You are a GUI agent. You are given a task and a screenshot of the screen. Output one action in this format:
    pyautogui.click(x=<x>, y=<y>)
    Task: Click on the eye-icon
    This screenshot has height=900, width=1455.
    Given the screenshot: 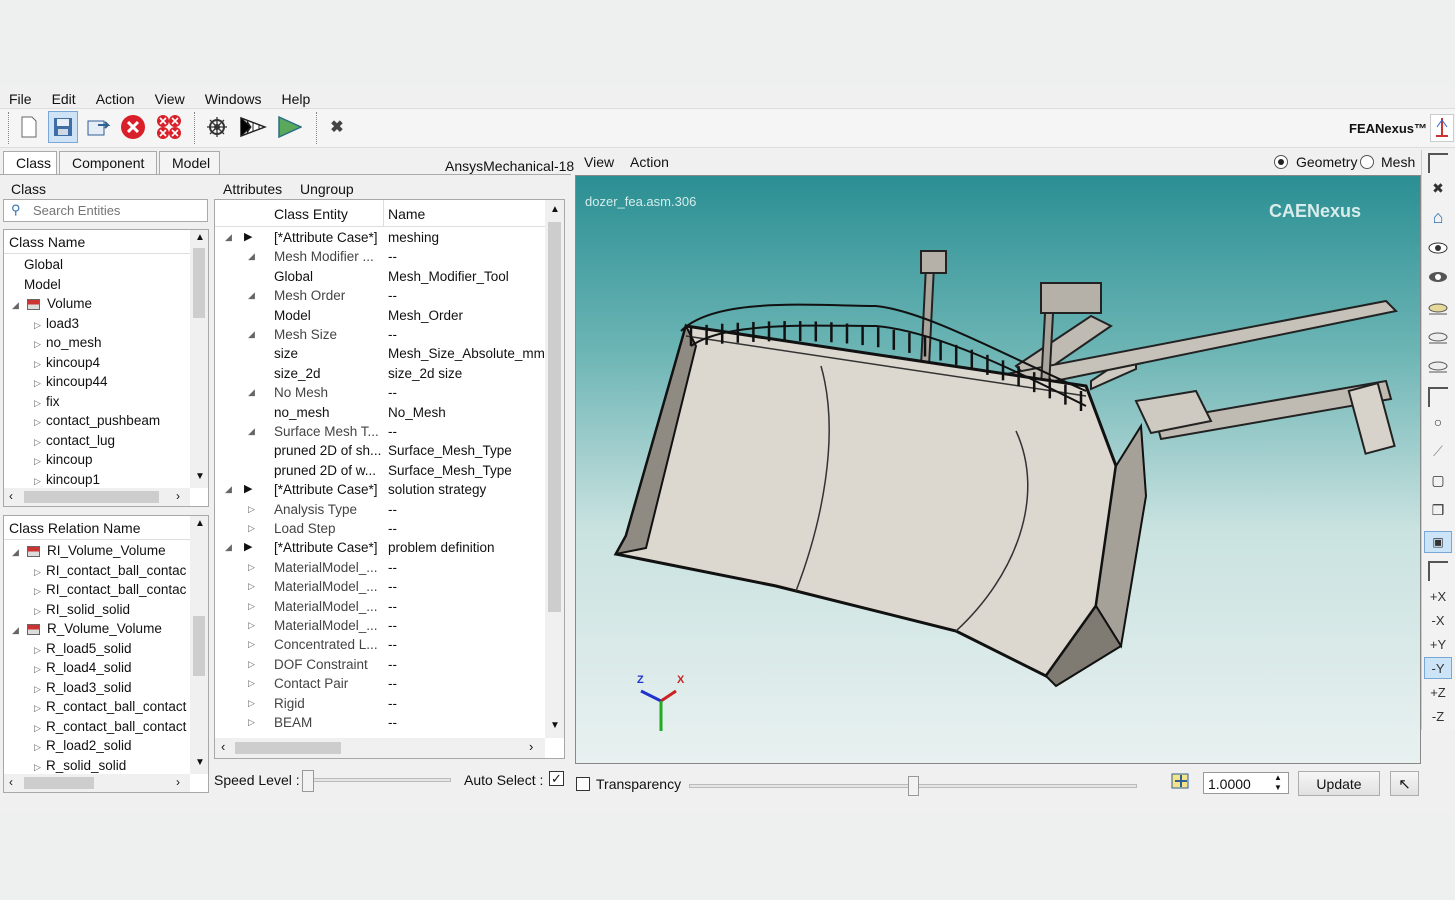 What is the action you would take?
    pyautogui.click(x=1438, y=248)
    